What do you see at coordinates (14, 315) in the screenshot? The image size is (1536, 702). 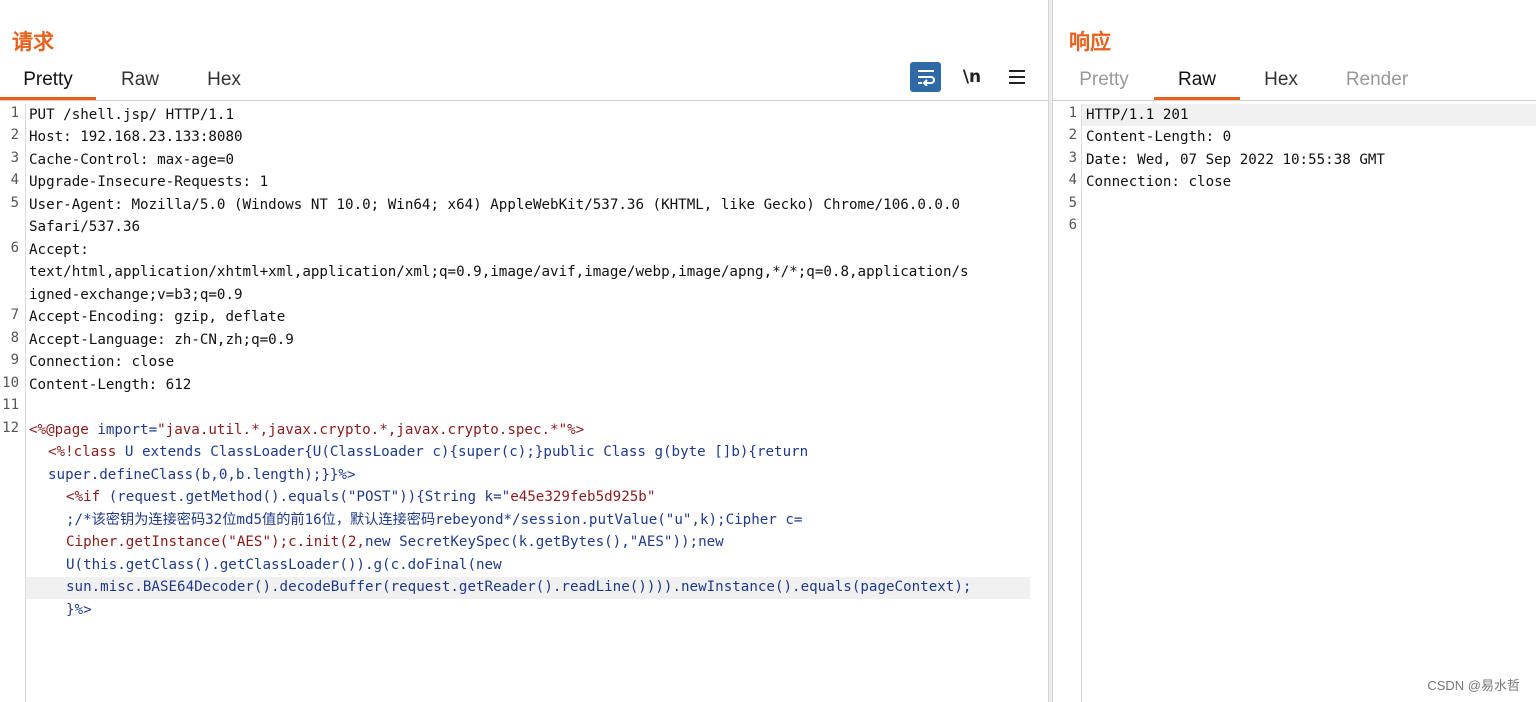 I see `line-number: 7` at bounding box center [14, 315].